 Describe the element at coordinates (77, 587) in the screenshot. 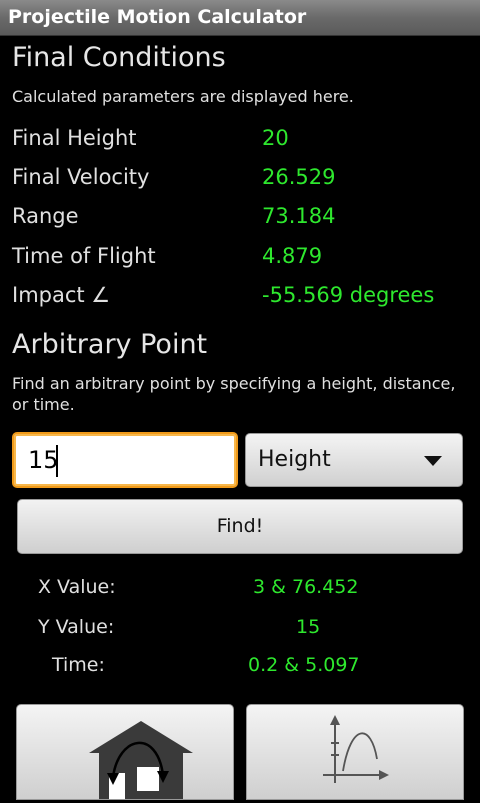

I see `x-value-label: X Value:` at that location.